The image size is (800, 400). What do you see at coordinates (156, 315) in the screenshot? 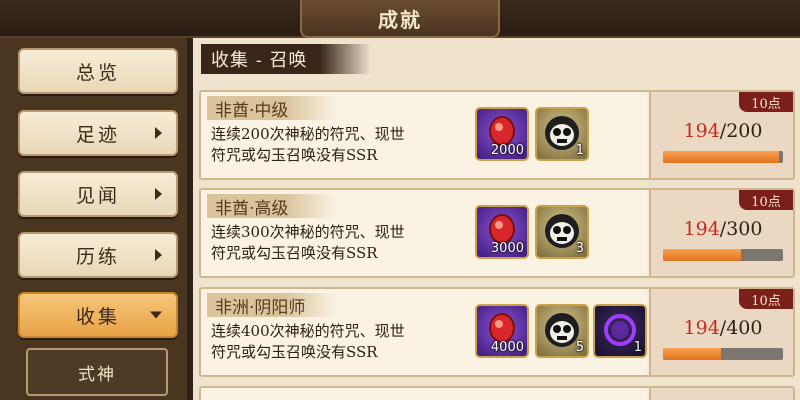
I see `chevron-down-icon` at bounding box center [156, 315].